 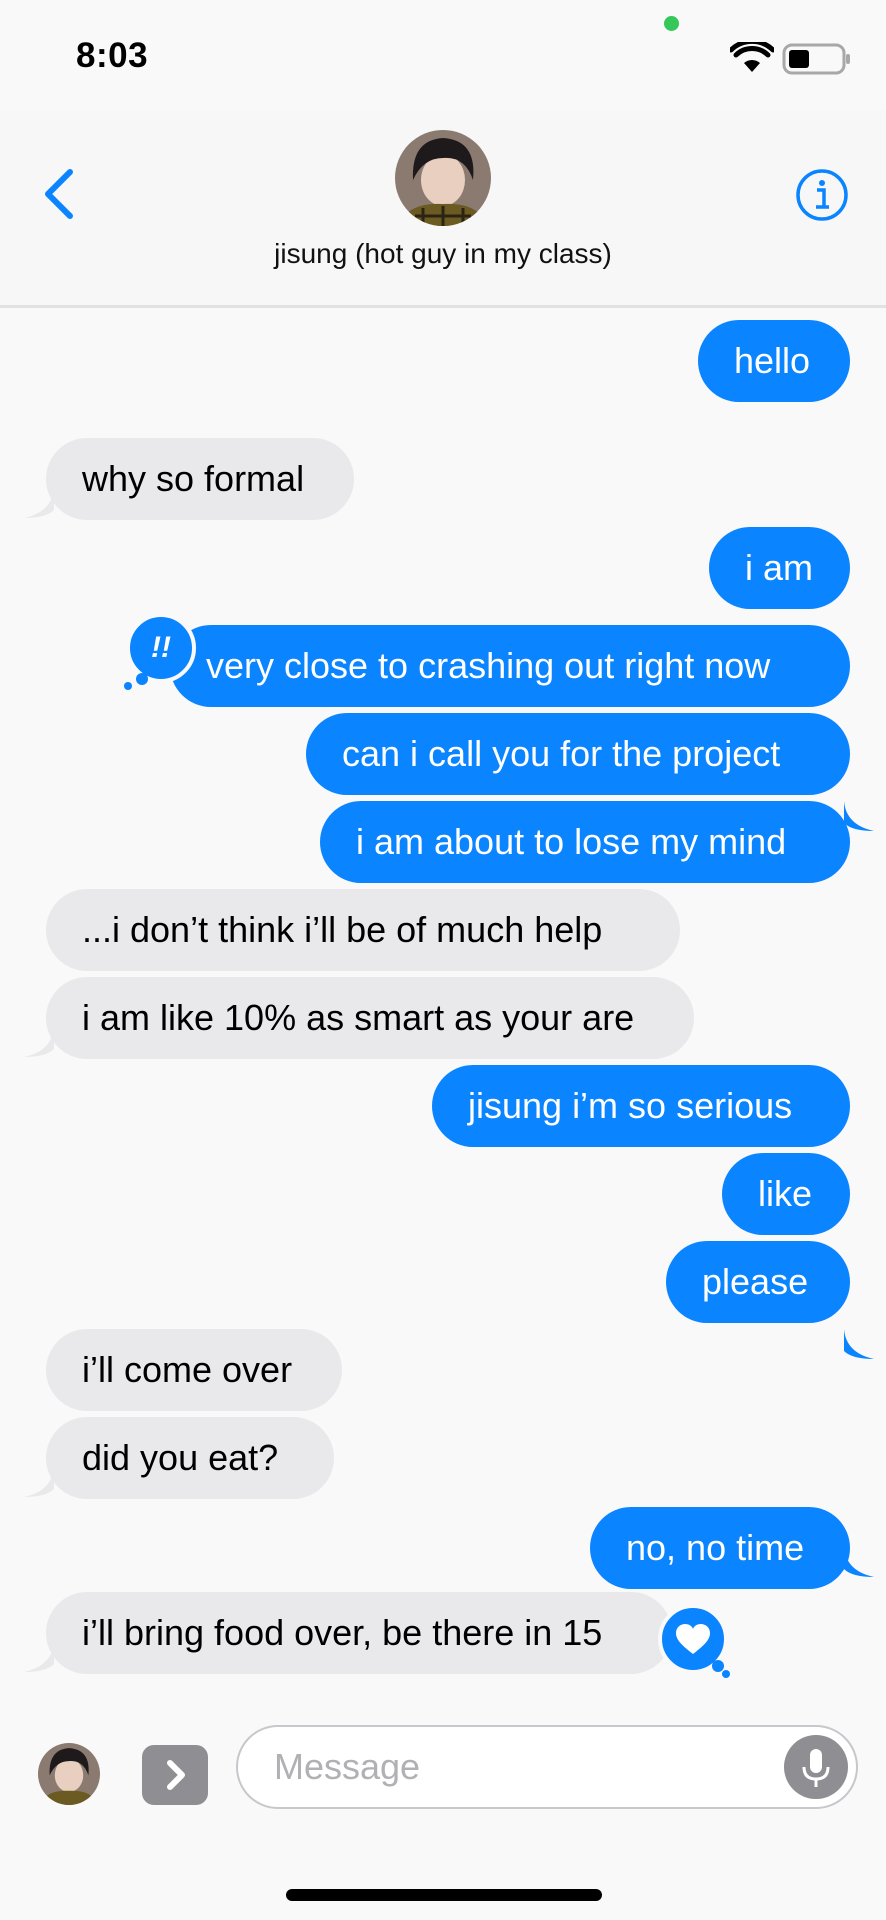 I want to click on message-placeholder: Message, so click(x=347, y=1766).